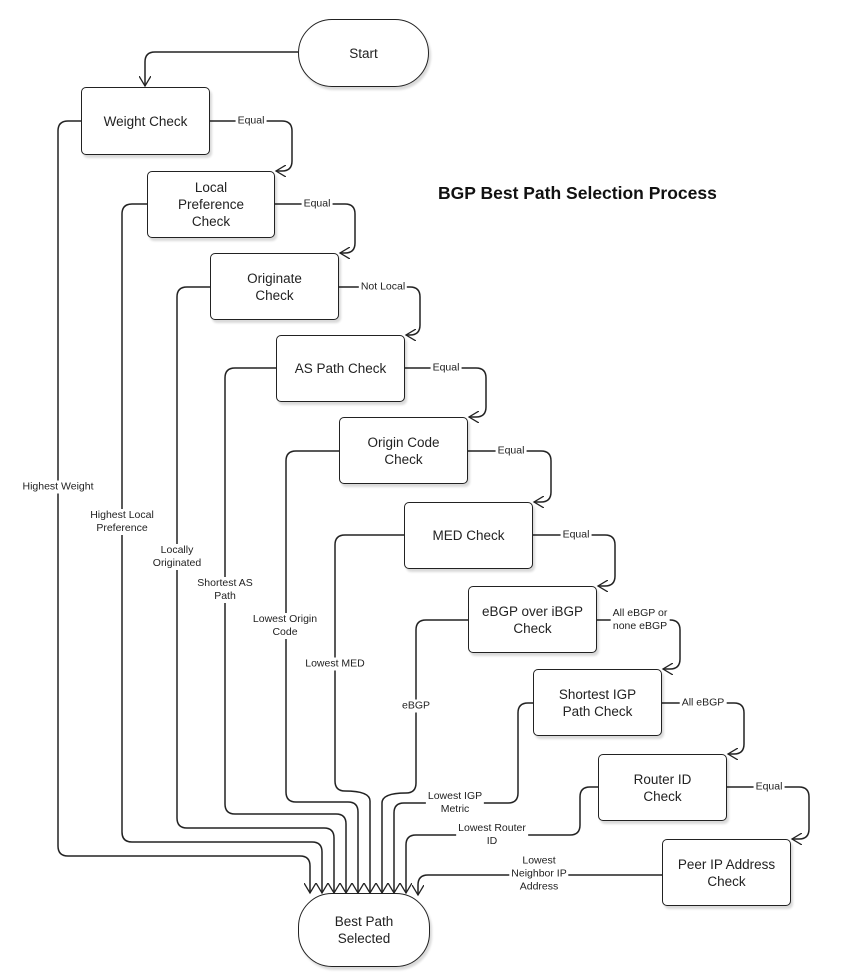 This screenshot has width=857, height=979. I want to click on label-routerid-equal: Equal, so click(769, 787).